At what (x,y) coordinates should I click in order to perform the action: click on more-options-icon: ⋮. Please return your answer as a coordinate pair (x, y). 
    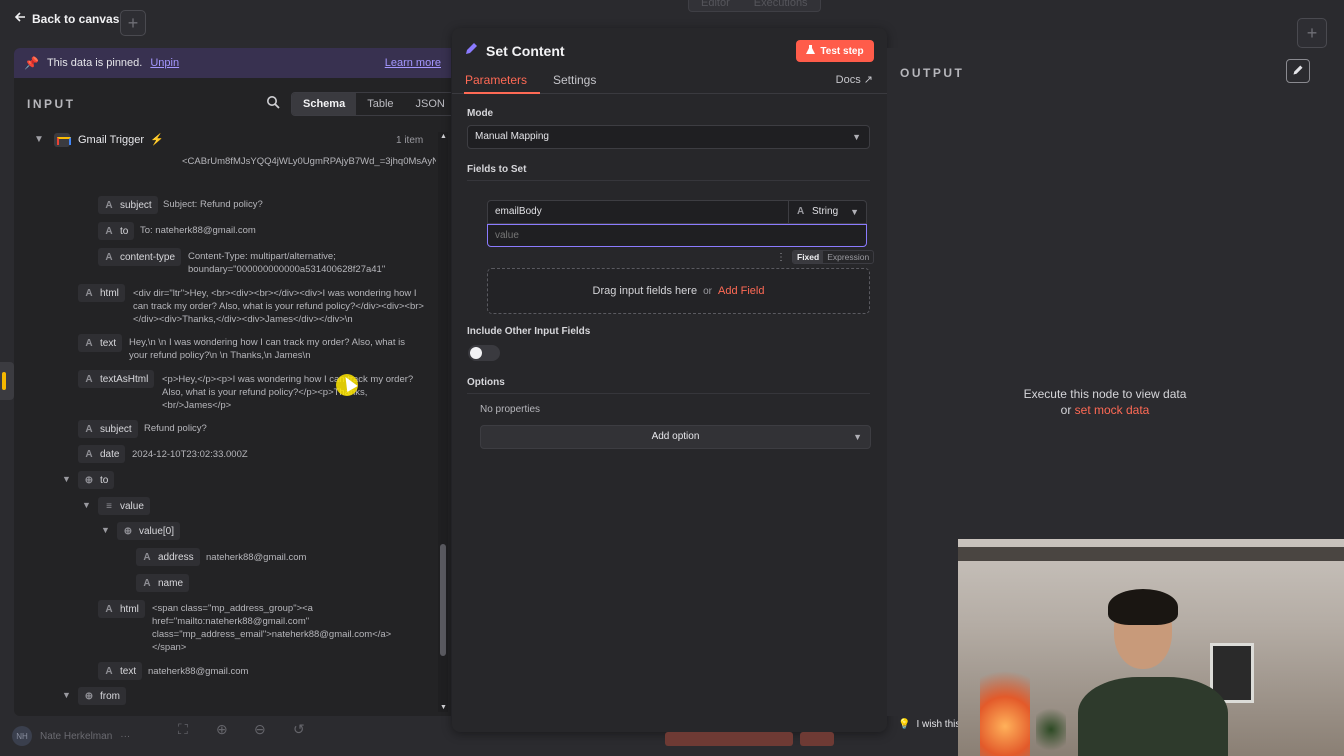
    Looking at the image, I should click on (781, 257).